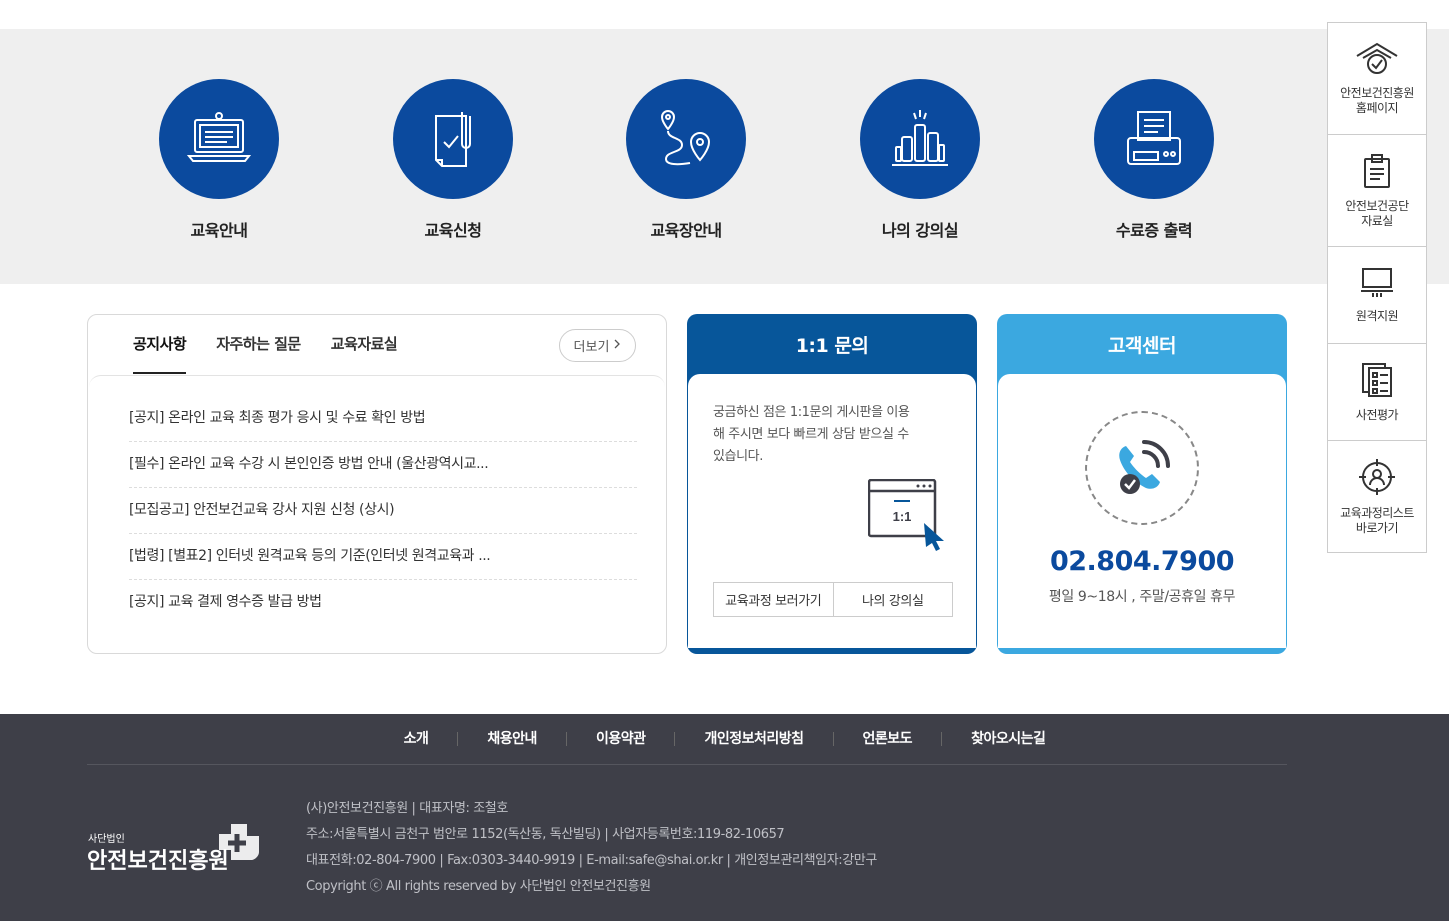 The image size is (1449, 921). What do you see at coordinates (1142, 345) in the screenshot?
I see `customer-center-title: 고객센터` at bounding box center [1142, 345].